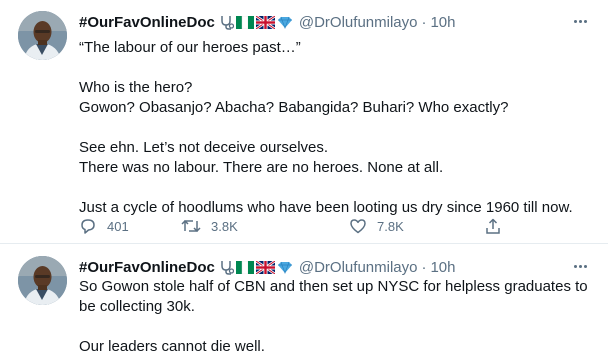 The image size is (608, 358). What do you see at coordinates (137, 306) in the screenshot?
I see `tweet-line: be collecting 30k.` at bounding box center [137, 306].